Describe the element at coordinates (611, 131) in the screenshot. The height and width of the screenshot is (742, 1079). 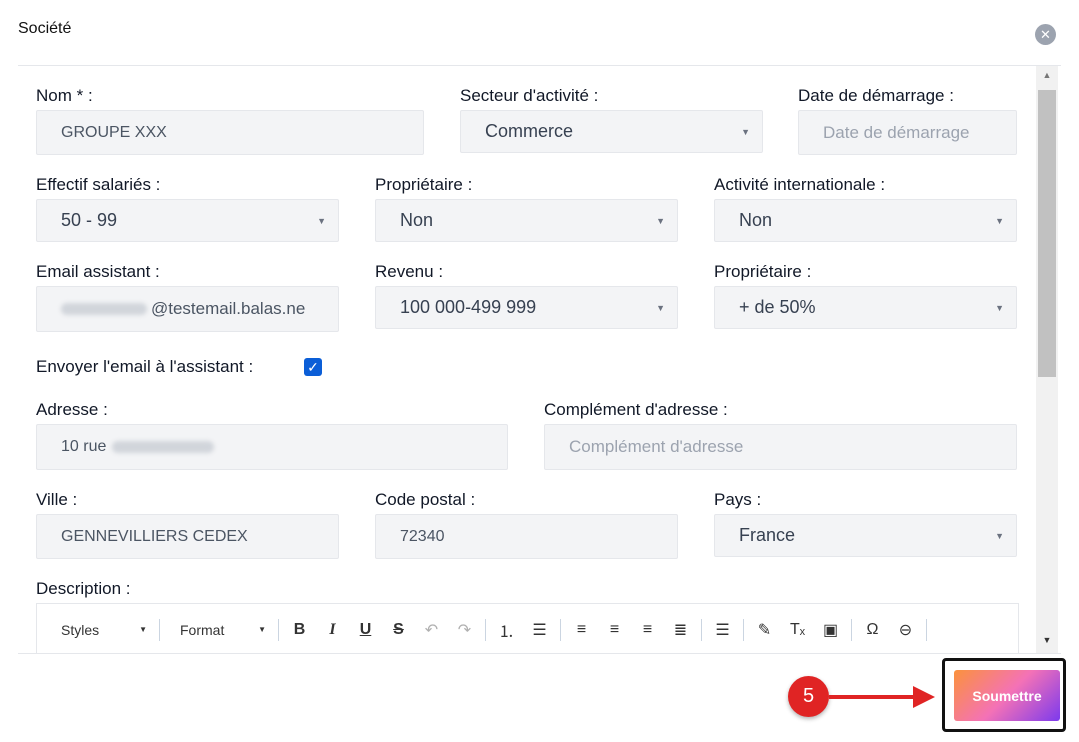
I see `secteur-select: Commerce ▼` at that location.